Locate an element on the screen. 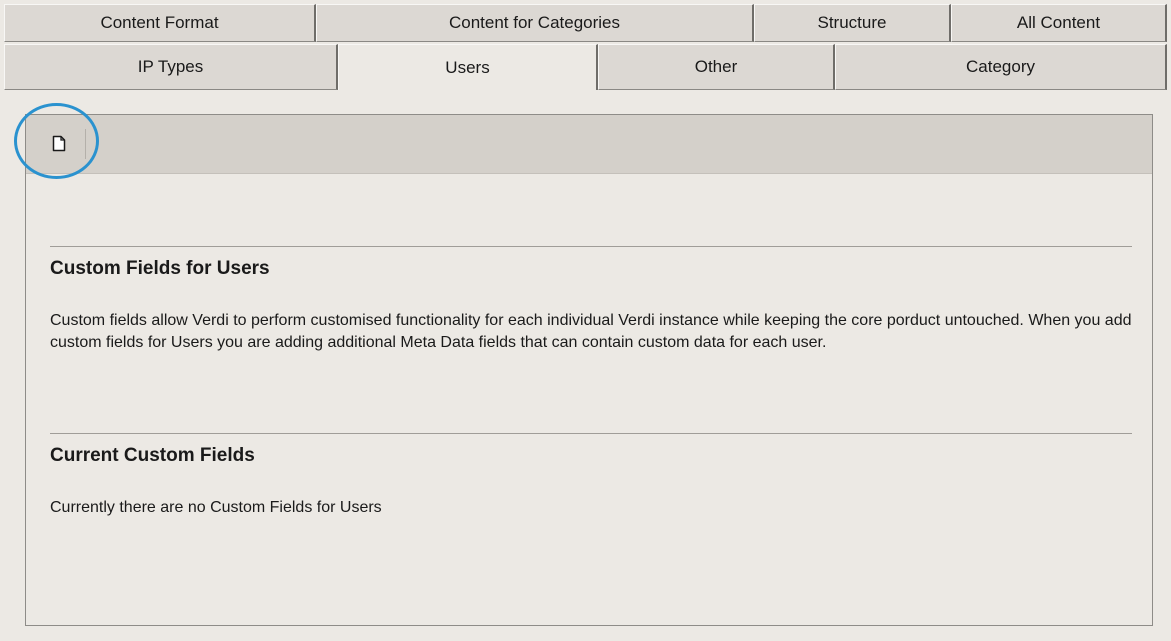 The width and height of the screenshot is (1171, 641). new-button is located at coordinates (59, 146).